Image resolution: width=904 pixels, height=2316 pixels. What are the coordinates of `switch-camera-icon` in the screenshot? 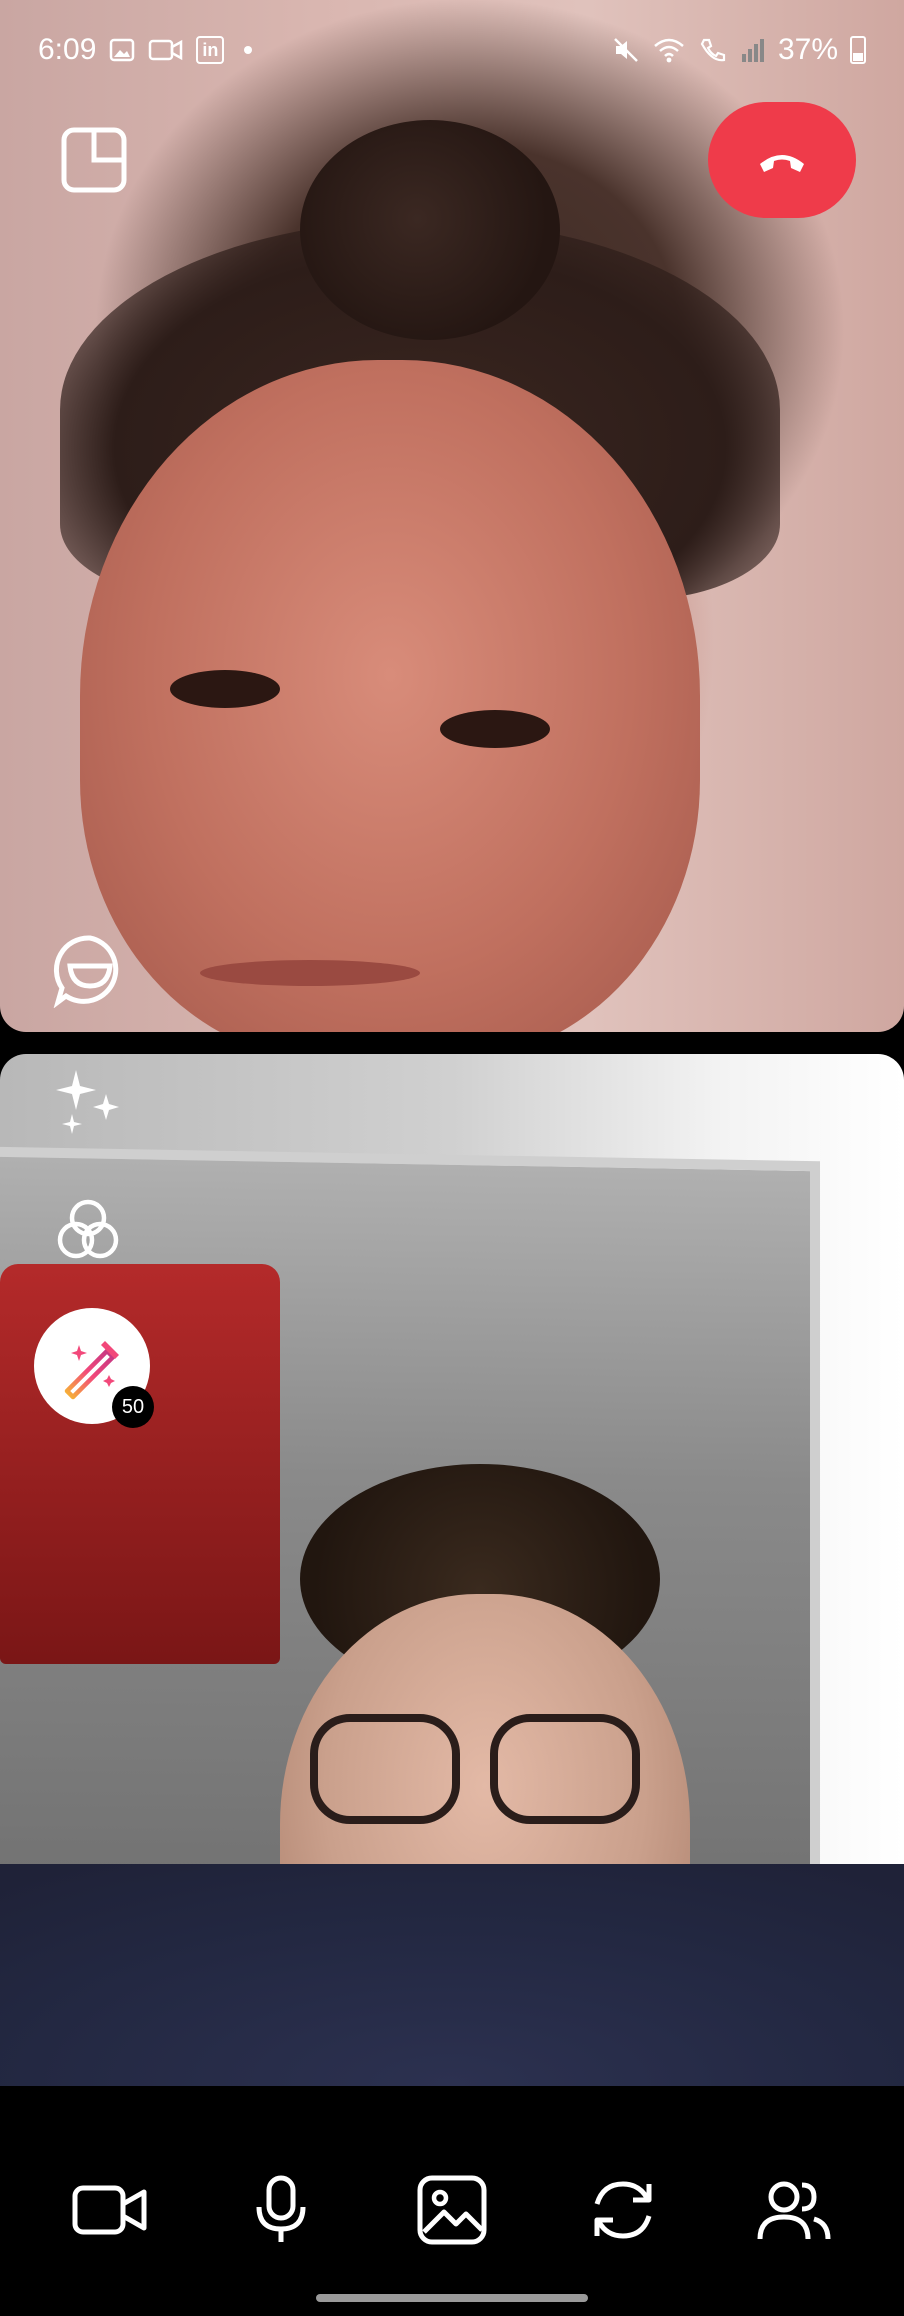 It's located at (623, 2210).